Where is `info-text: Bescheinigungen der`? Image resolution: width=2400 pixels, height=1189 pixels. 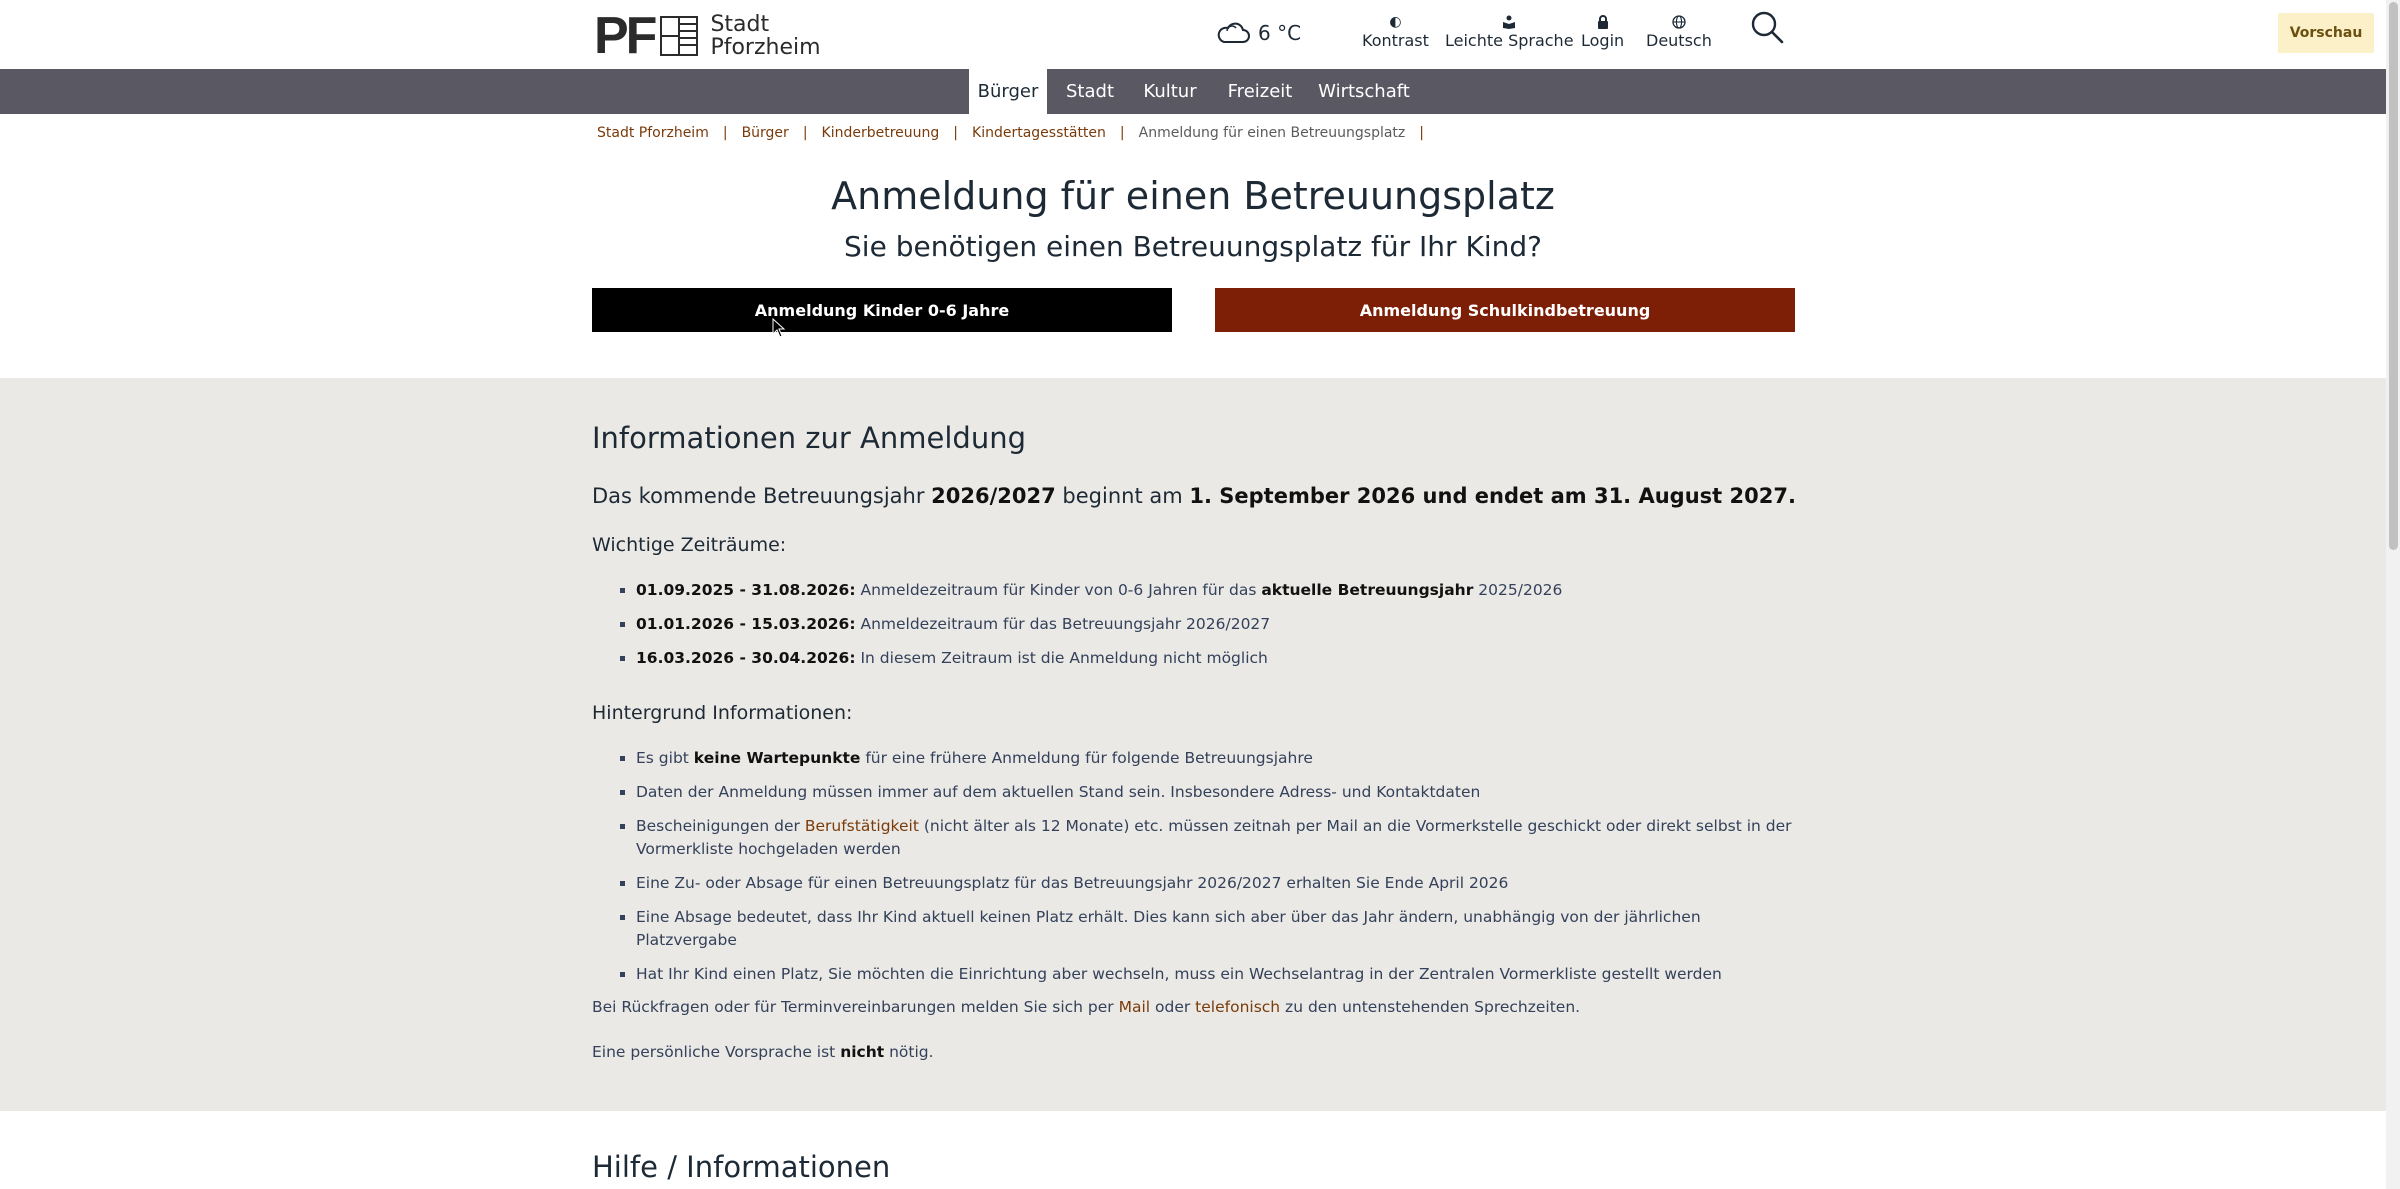 info-text: Bescheinigungen der is located at coordinates (720, 826).